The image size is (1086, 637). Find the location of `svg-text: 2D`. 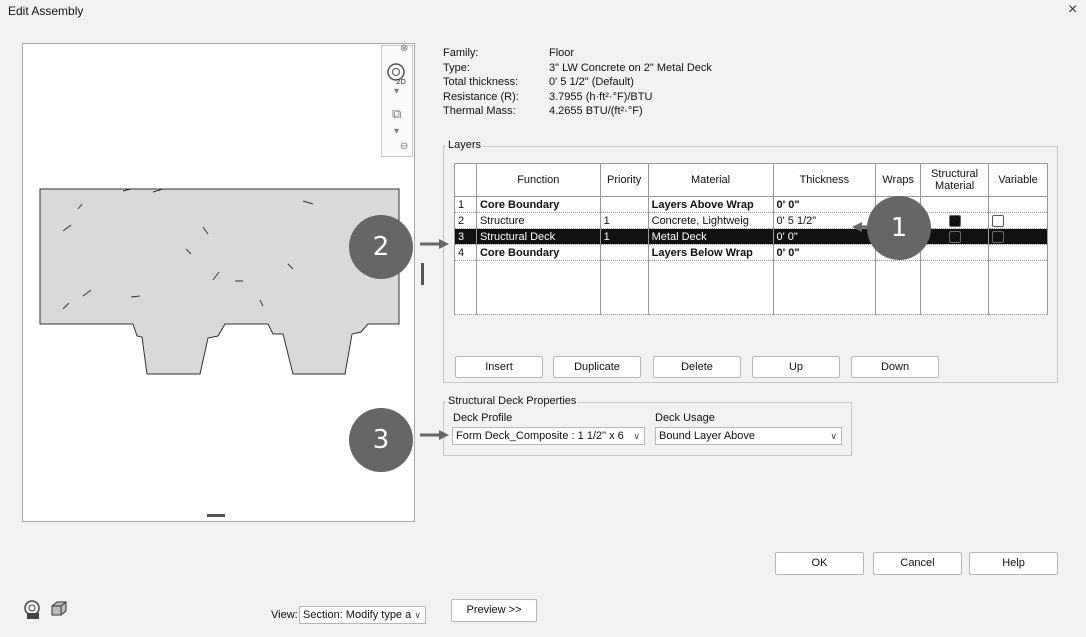

svg-text: 2D is located at coordinates (401, 82).